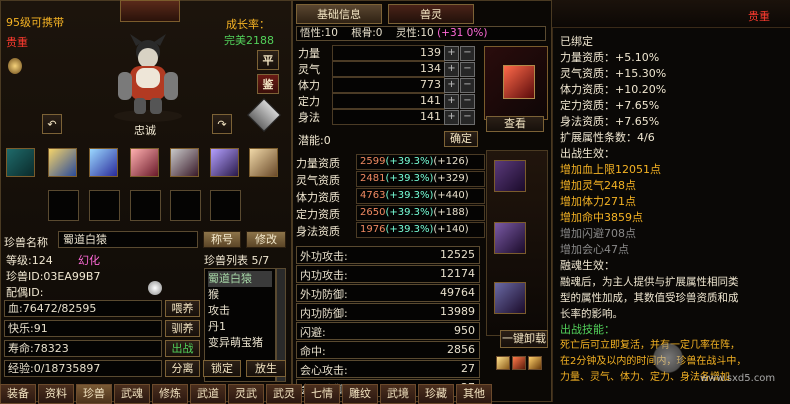 The height and width of the screenshot is (404, 790). Describe the element at coordinates (649, 298) in the screenshot. I see `fusion-text: 型的属性加成，其数值受珍兽资质和成` at that location.